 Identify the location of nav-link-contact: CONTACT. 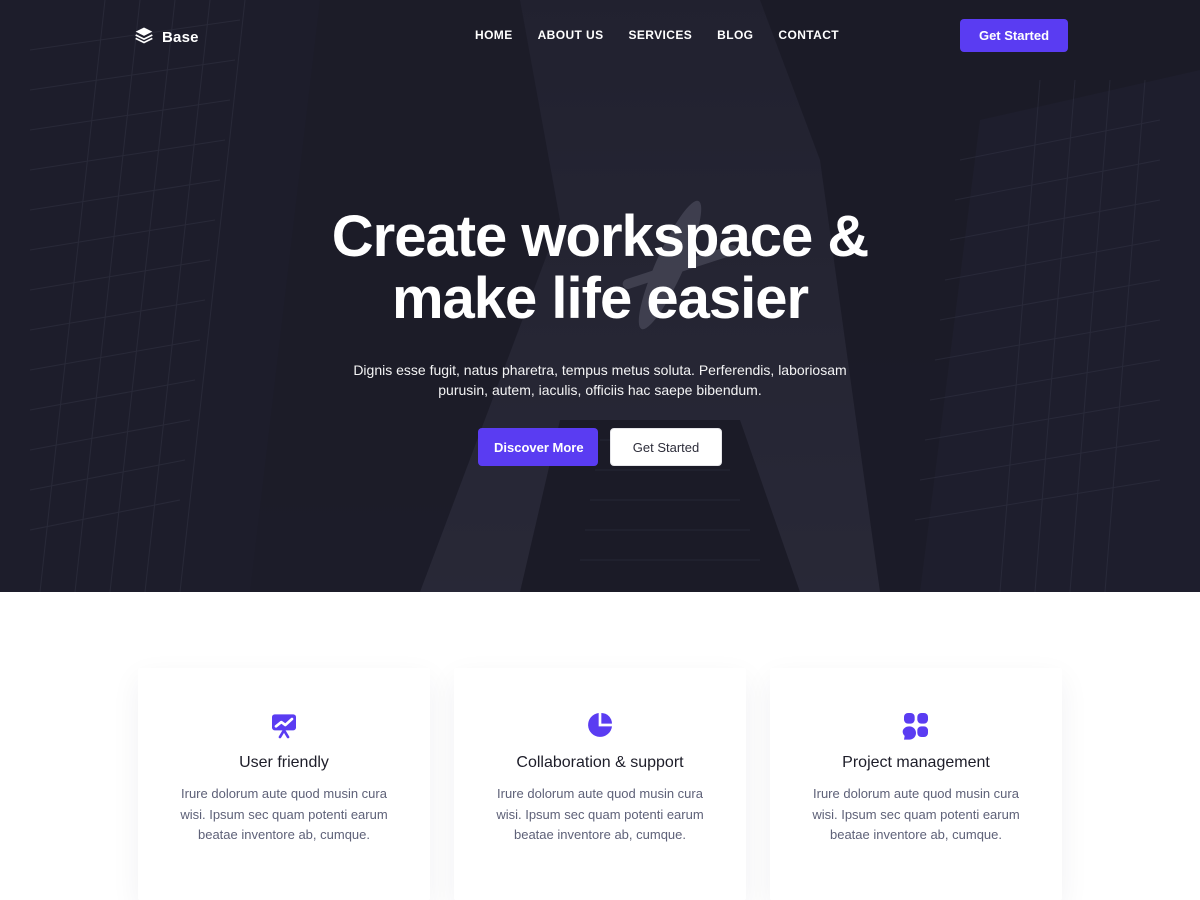
(808, 35).